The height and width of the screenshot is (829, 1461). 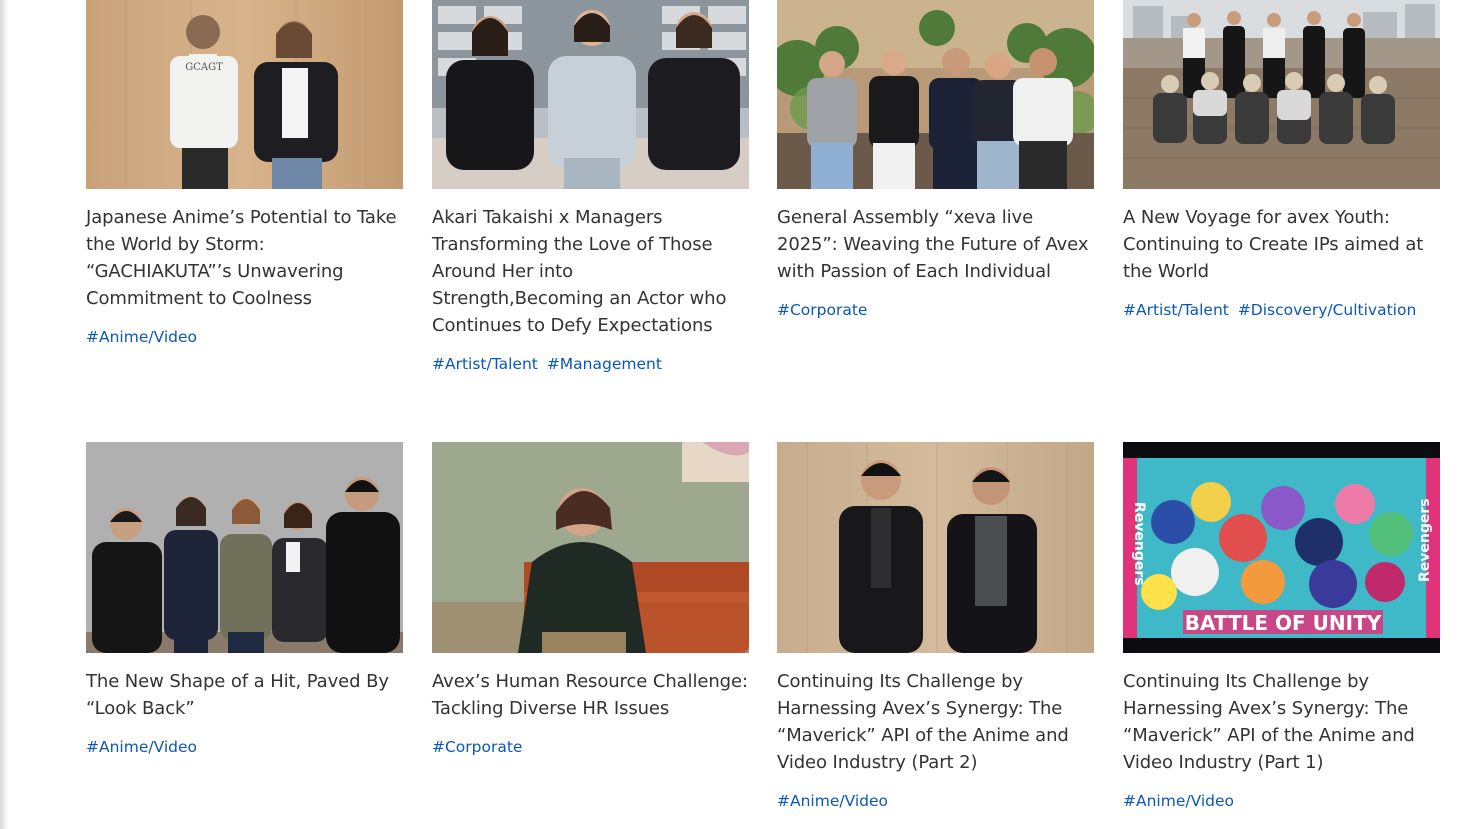 I want to click on five-people-gray-wall-photo, so click(x=244, y=547).